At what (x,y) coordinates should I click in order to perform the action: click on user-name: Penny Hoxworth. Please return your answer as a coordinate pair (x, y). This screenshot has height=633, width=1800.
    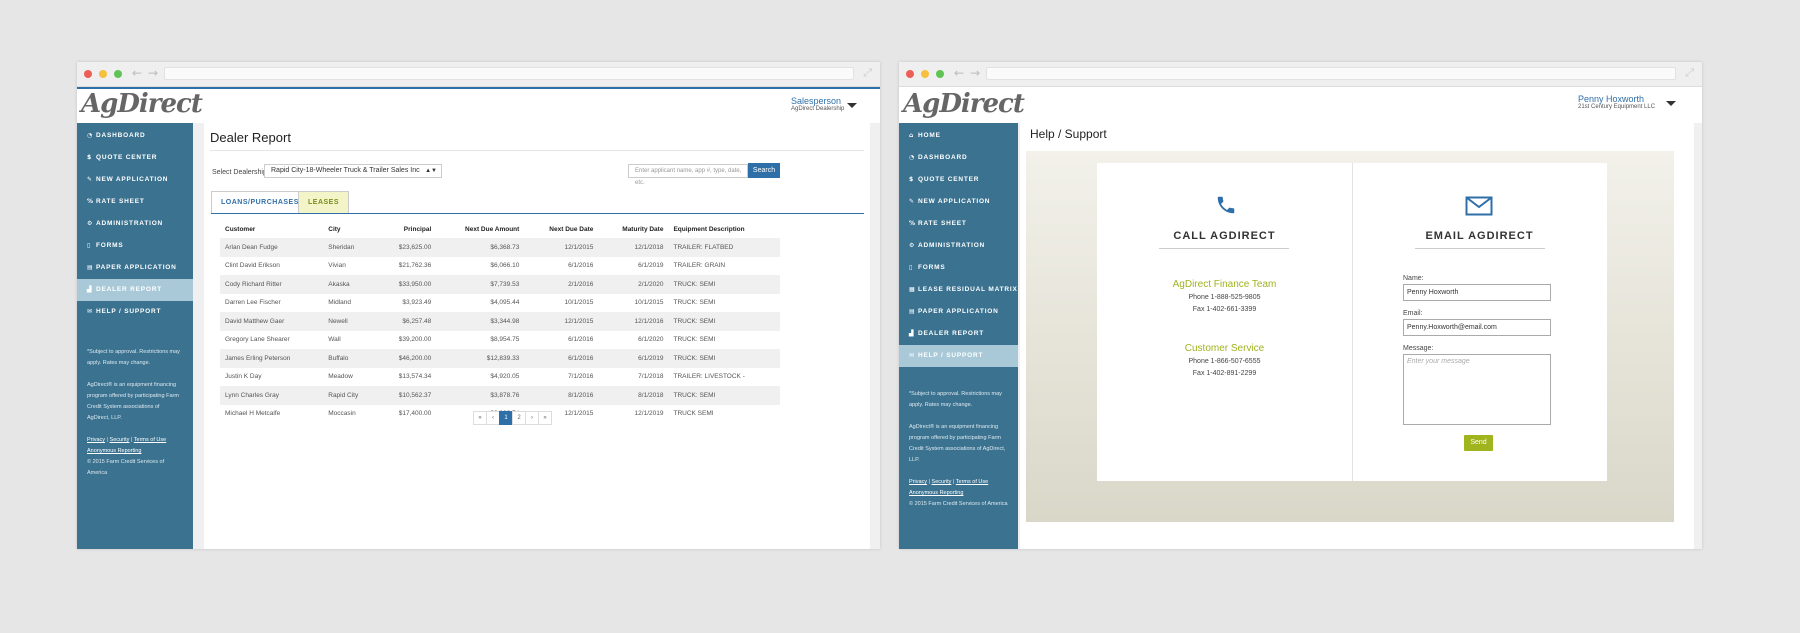
    Looking at the image, I should click on (1616, 99).